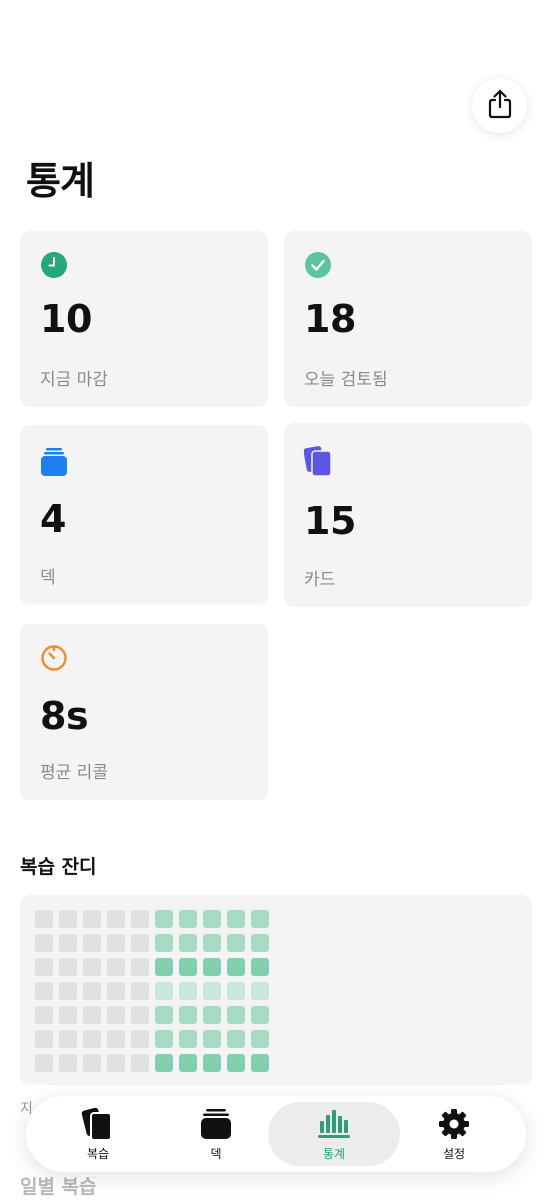  What do you see at coordinates (408, 319) in the screenshot?
I see `stat-card-reviewed-today: 18 오늘 검토됨` at bounding box center [408, 319].